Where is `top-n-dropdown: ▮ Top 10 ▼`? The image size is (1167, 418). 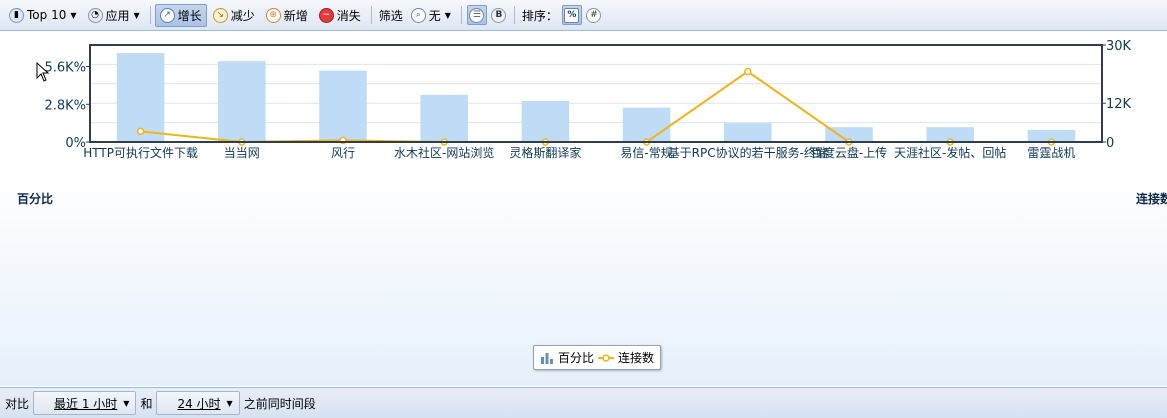
top-n-dropdown: ▮ Top 10 ▼ is located at coordinates (43, 15).